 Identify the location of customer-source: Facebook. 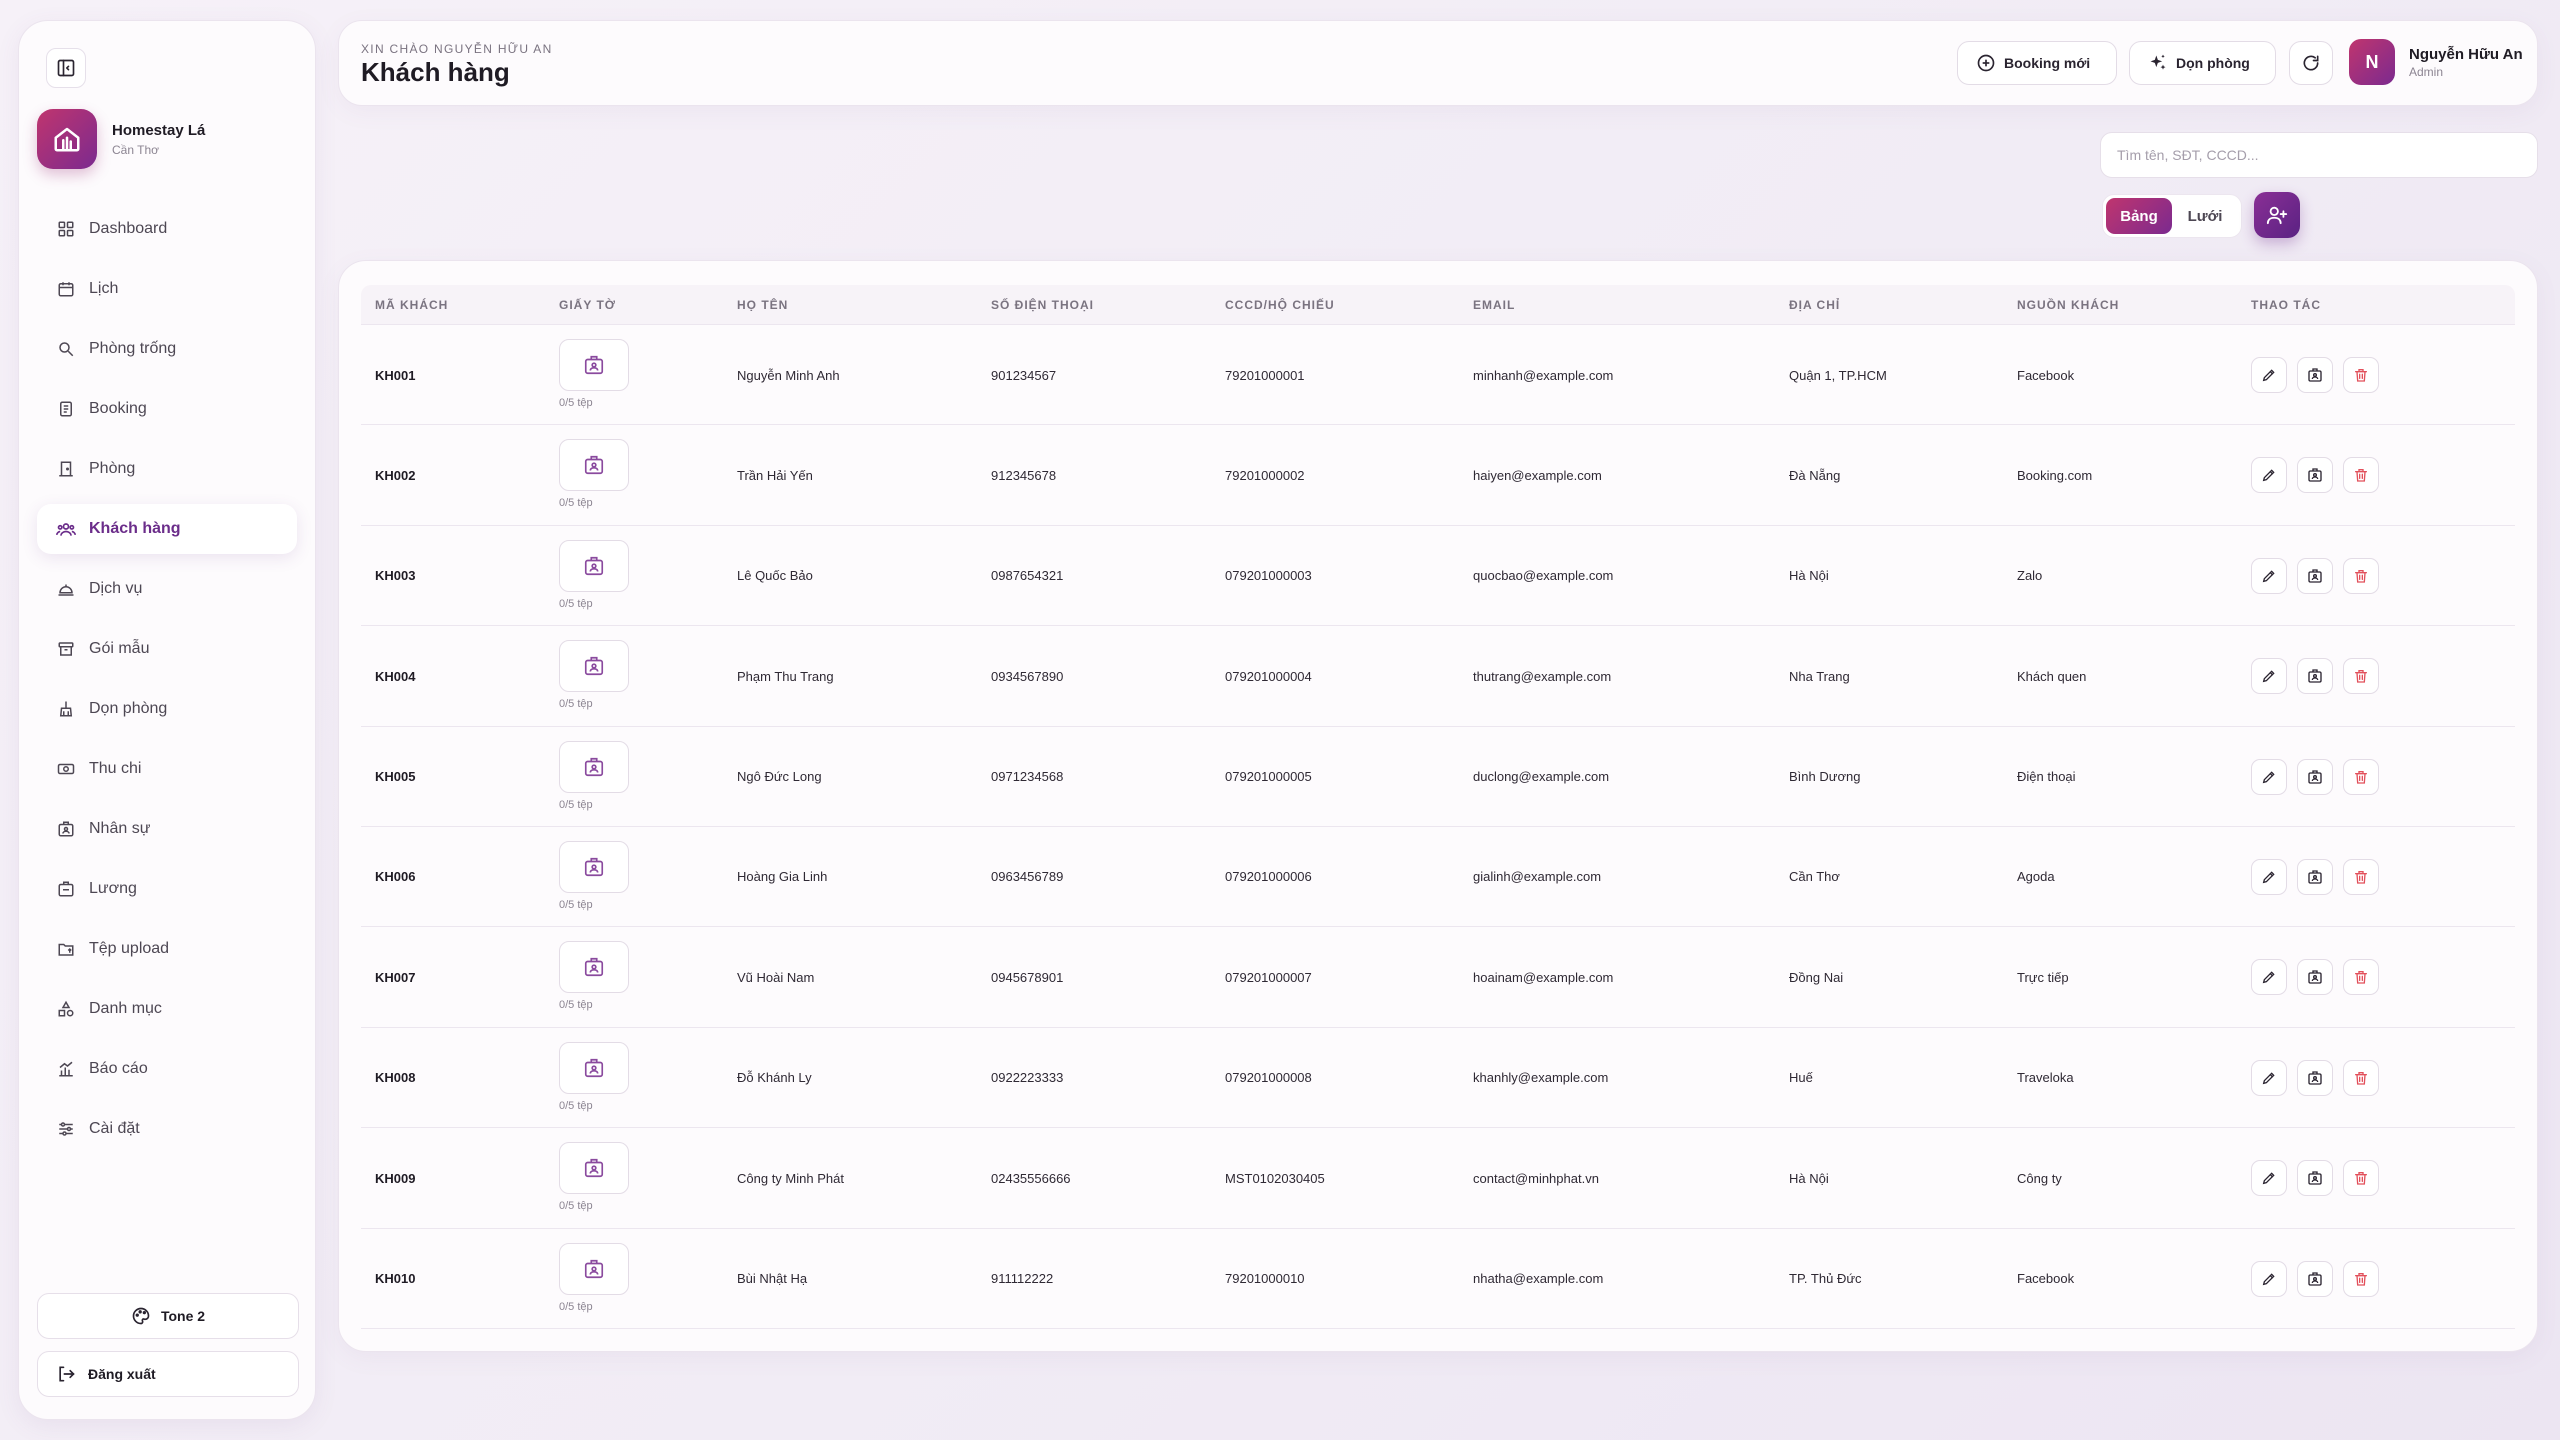
(2046, 375).